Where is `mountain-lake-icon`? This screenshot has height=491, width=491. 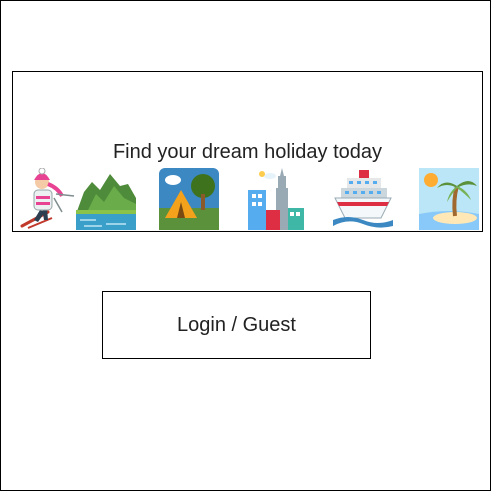
mountain-lake-icon is located at coordinates (106, 199).